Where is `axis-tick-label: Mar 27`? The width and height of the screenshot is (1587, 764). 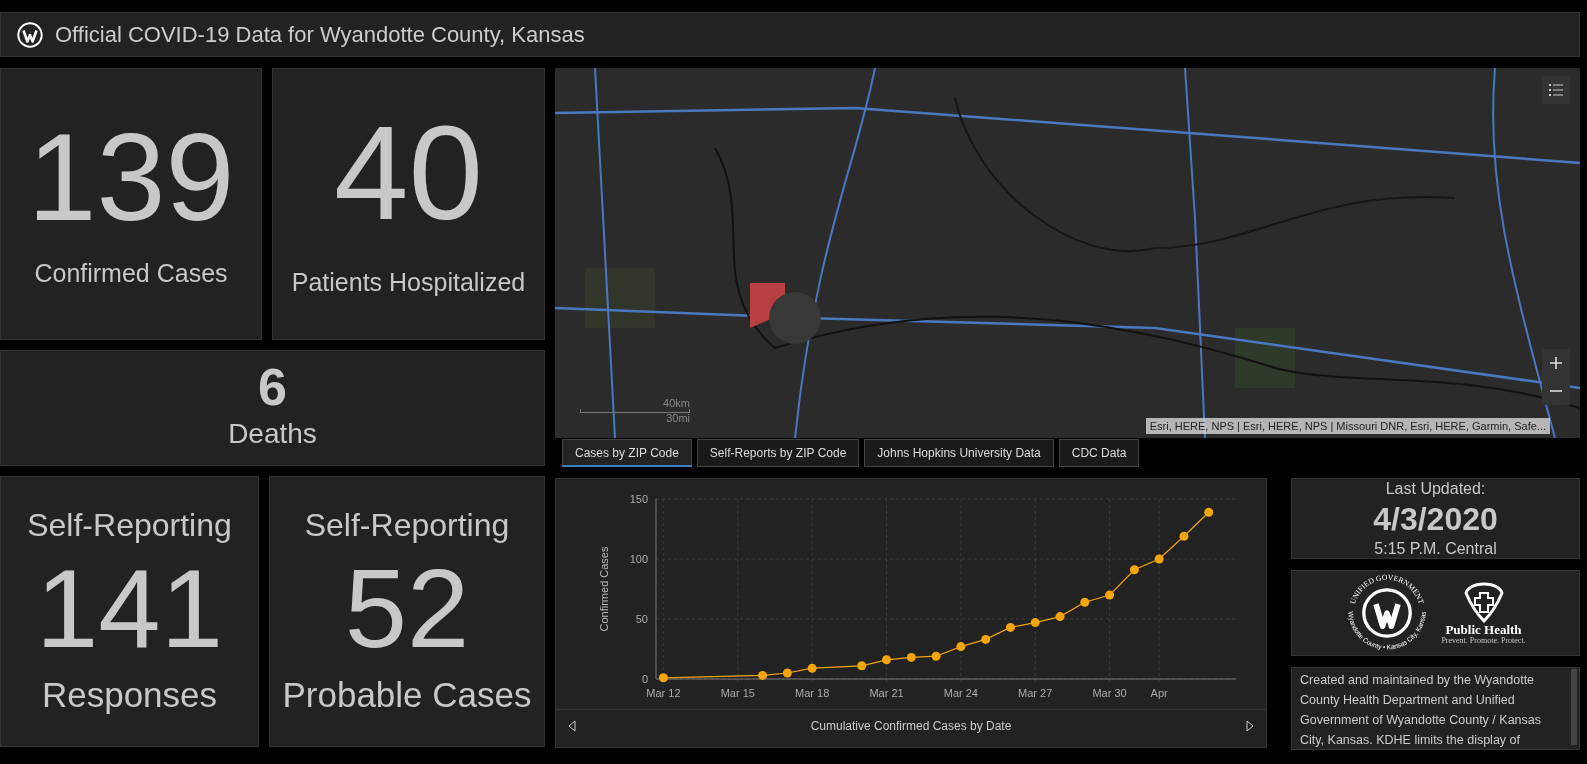 axis-tick-label: Mar 27 is located at coordinates (1035, 693).